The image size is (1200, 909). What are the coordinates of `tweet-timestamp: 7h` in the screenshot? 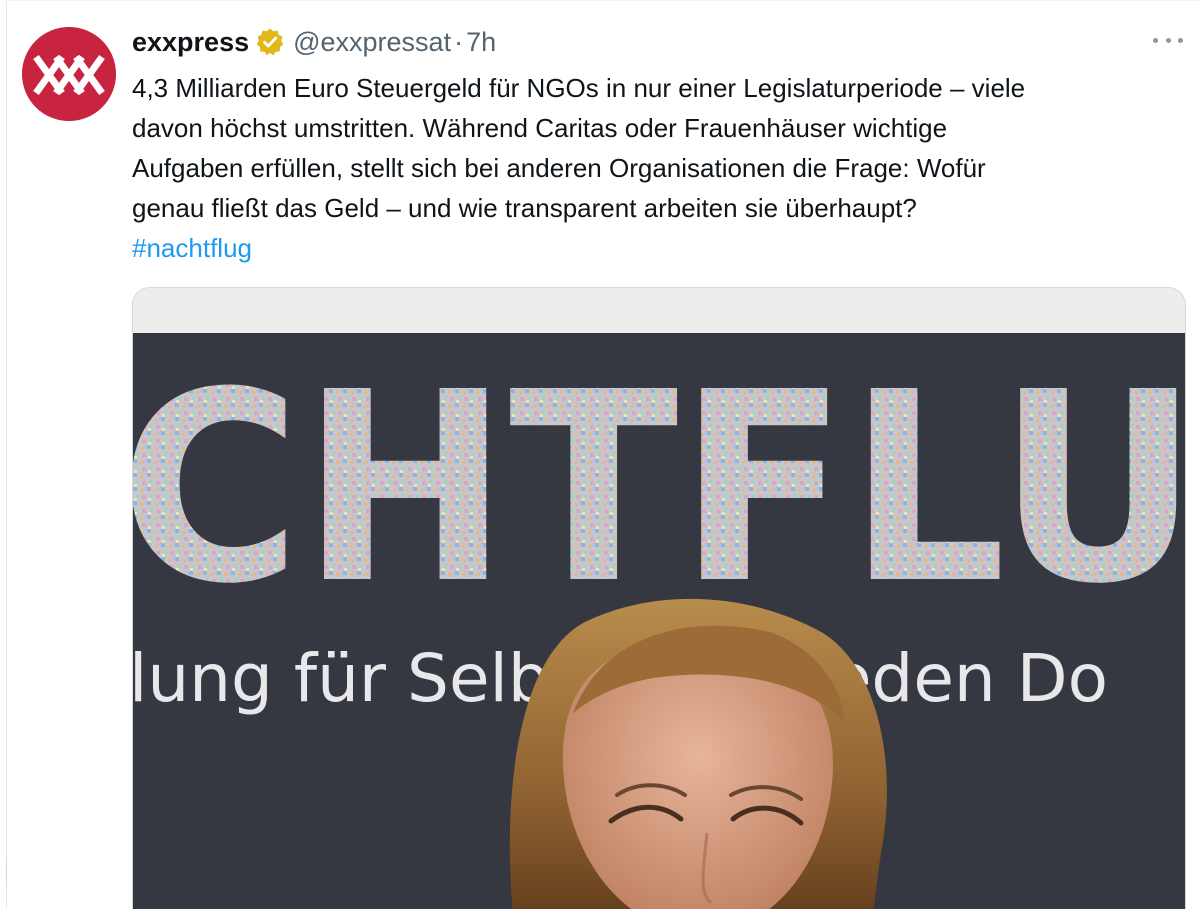 It's located at (481, 42).